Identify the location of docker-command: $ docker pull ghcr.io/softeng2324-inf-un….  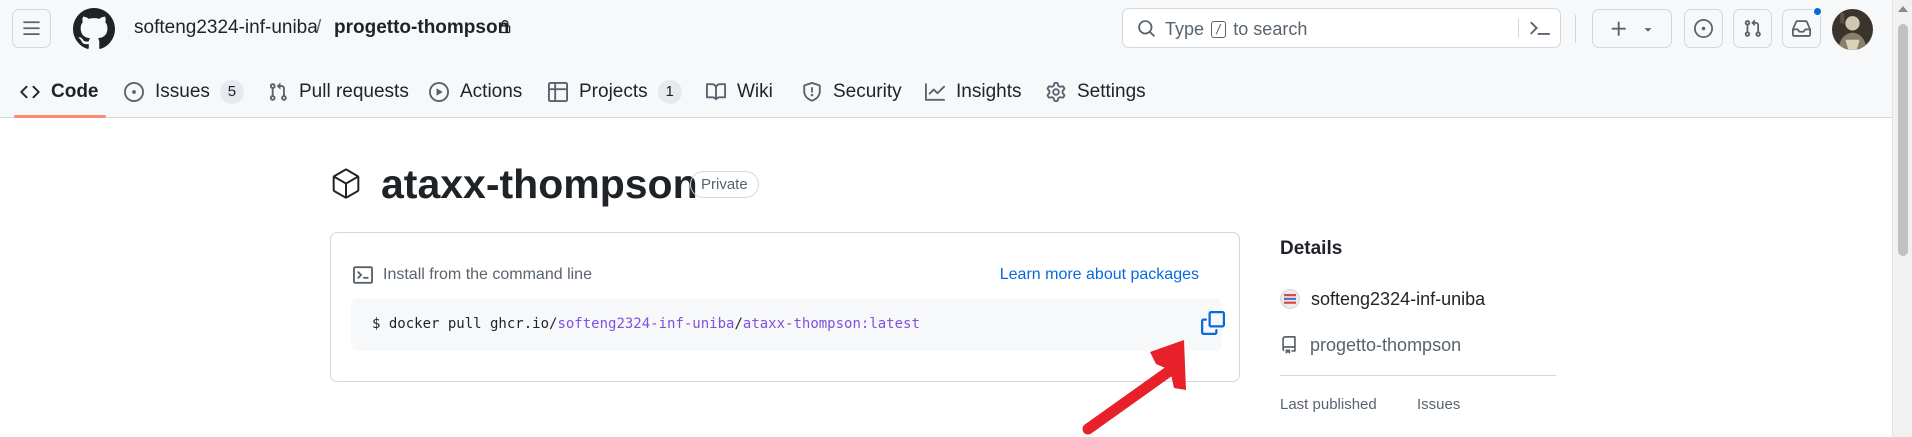
(646, 324).